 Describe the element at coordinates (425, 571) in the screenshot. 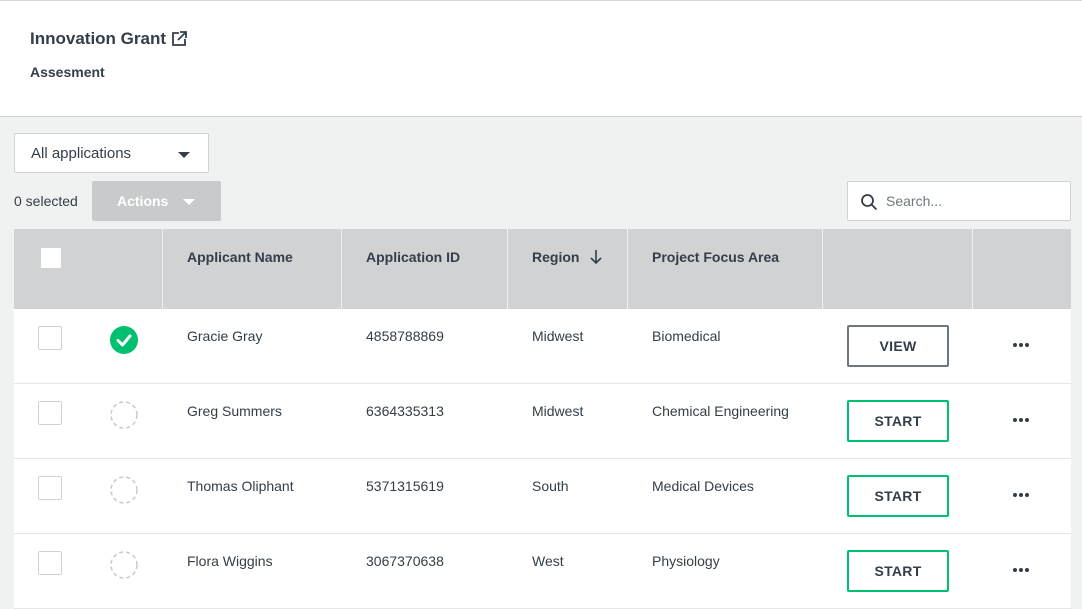

I see `application-id-cell: 3067370638` at that location.